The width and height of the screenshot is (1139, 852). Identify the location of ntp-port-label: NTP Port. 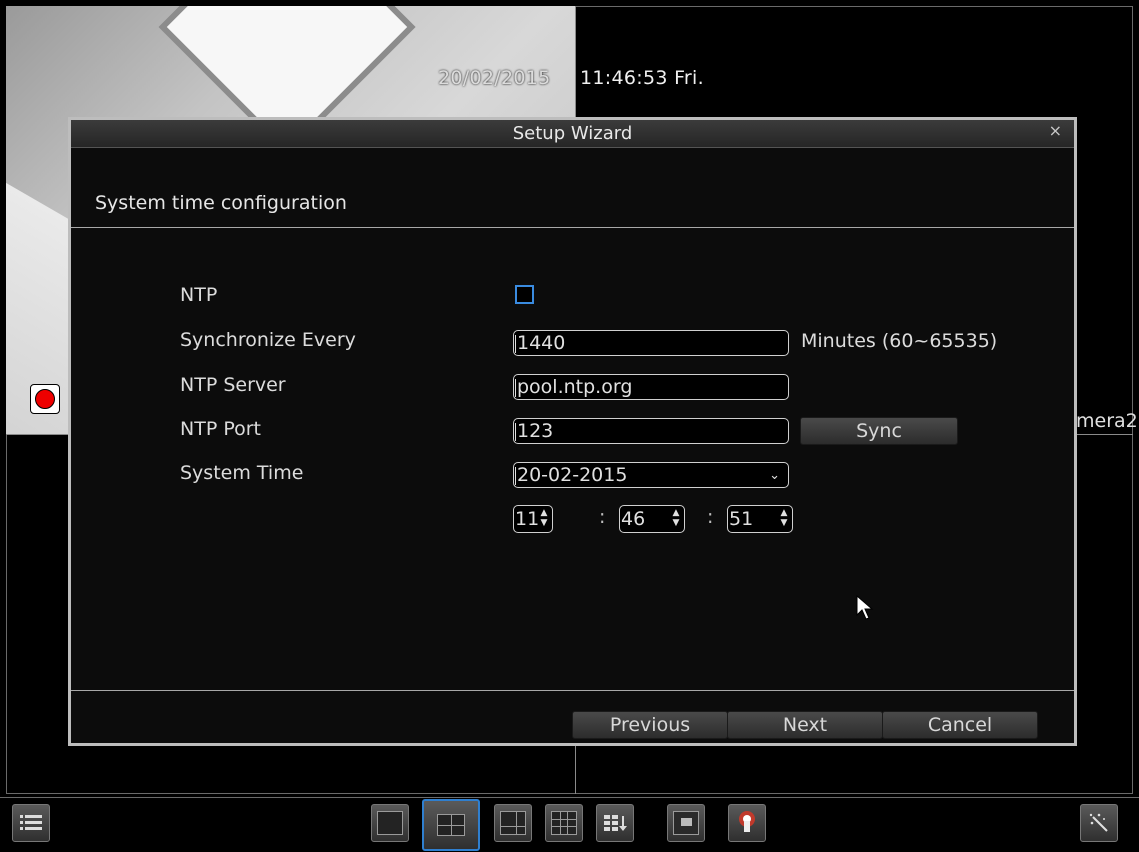
(220, 429).